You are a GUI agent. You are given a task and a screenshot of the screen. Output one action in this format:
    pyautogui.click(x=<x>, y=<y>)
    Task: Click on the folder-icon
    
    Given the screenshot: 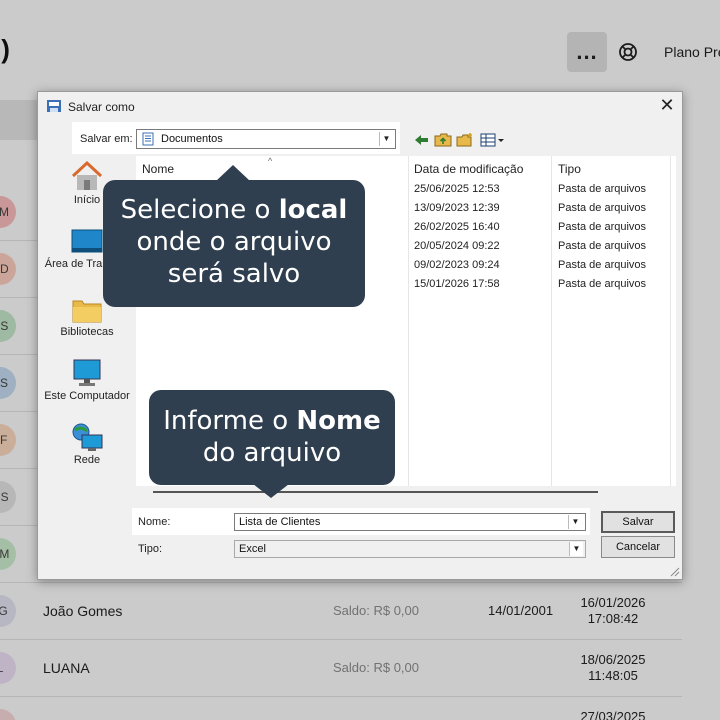 What is the action you would take?
    pyautogui.click(x=87, y=311)
    